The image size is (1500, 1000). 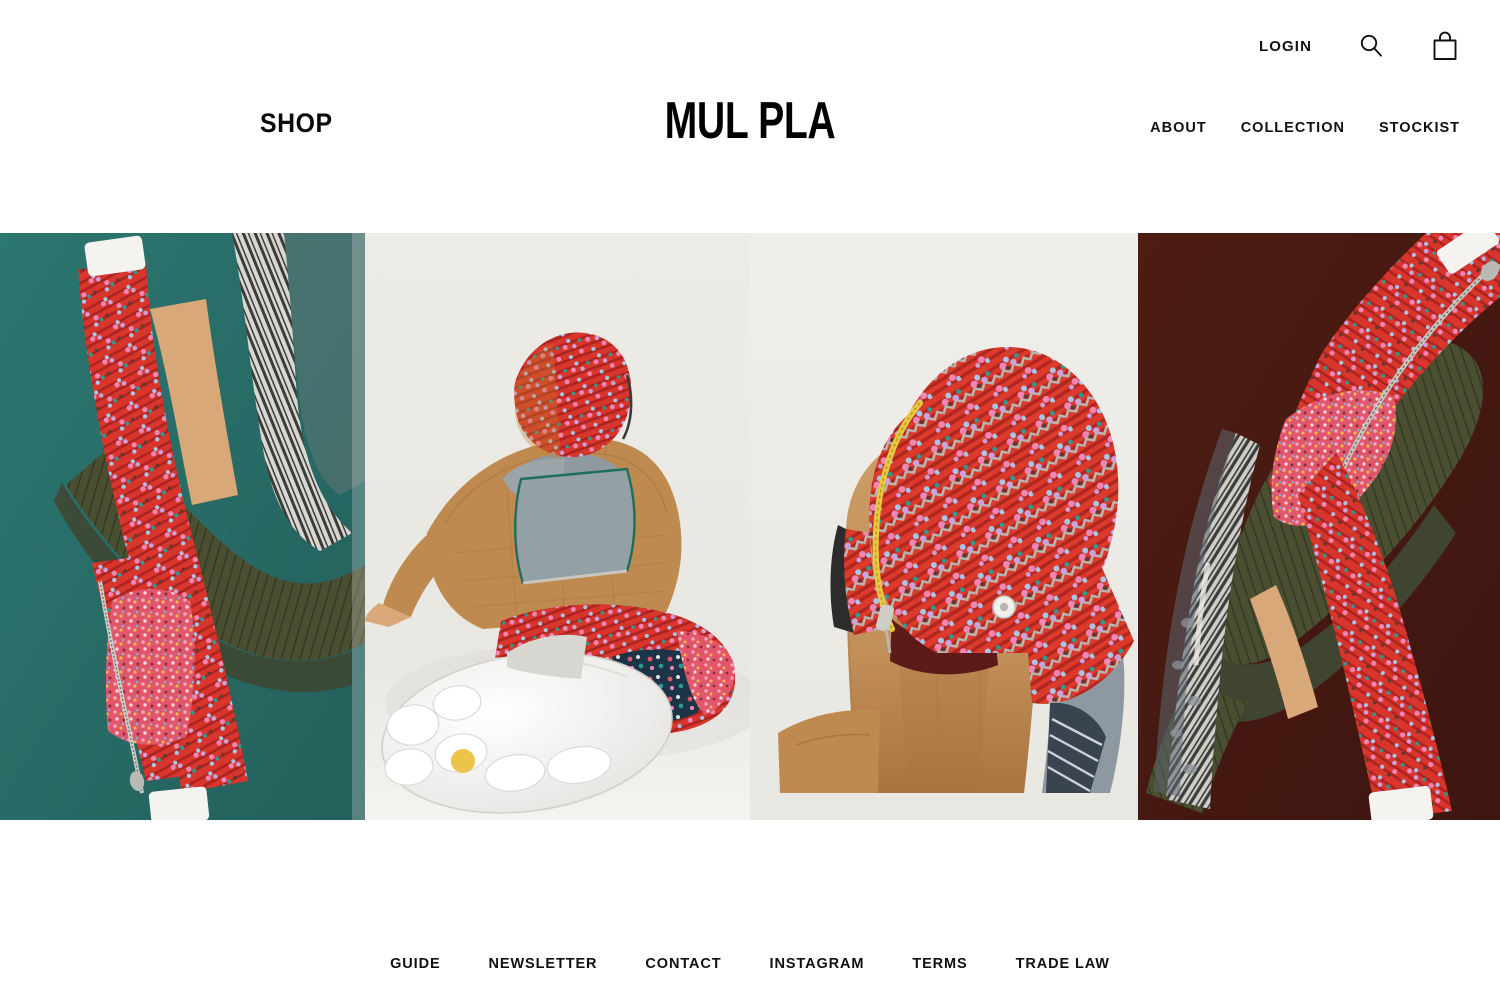 What do you see at coordinates (1445, 46) in the screenshot?
I see `shopping-bag-icon` at bounding box center [1445, 46].